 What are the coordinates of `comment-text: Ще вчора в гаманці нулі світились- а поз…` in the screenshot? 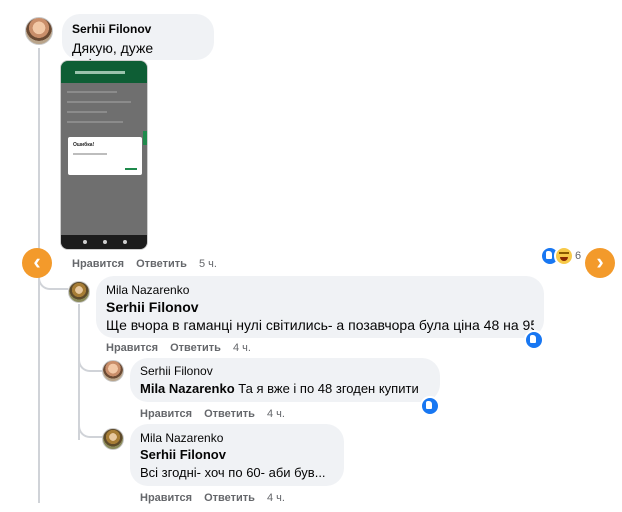 It's located at (320, 325).